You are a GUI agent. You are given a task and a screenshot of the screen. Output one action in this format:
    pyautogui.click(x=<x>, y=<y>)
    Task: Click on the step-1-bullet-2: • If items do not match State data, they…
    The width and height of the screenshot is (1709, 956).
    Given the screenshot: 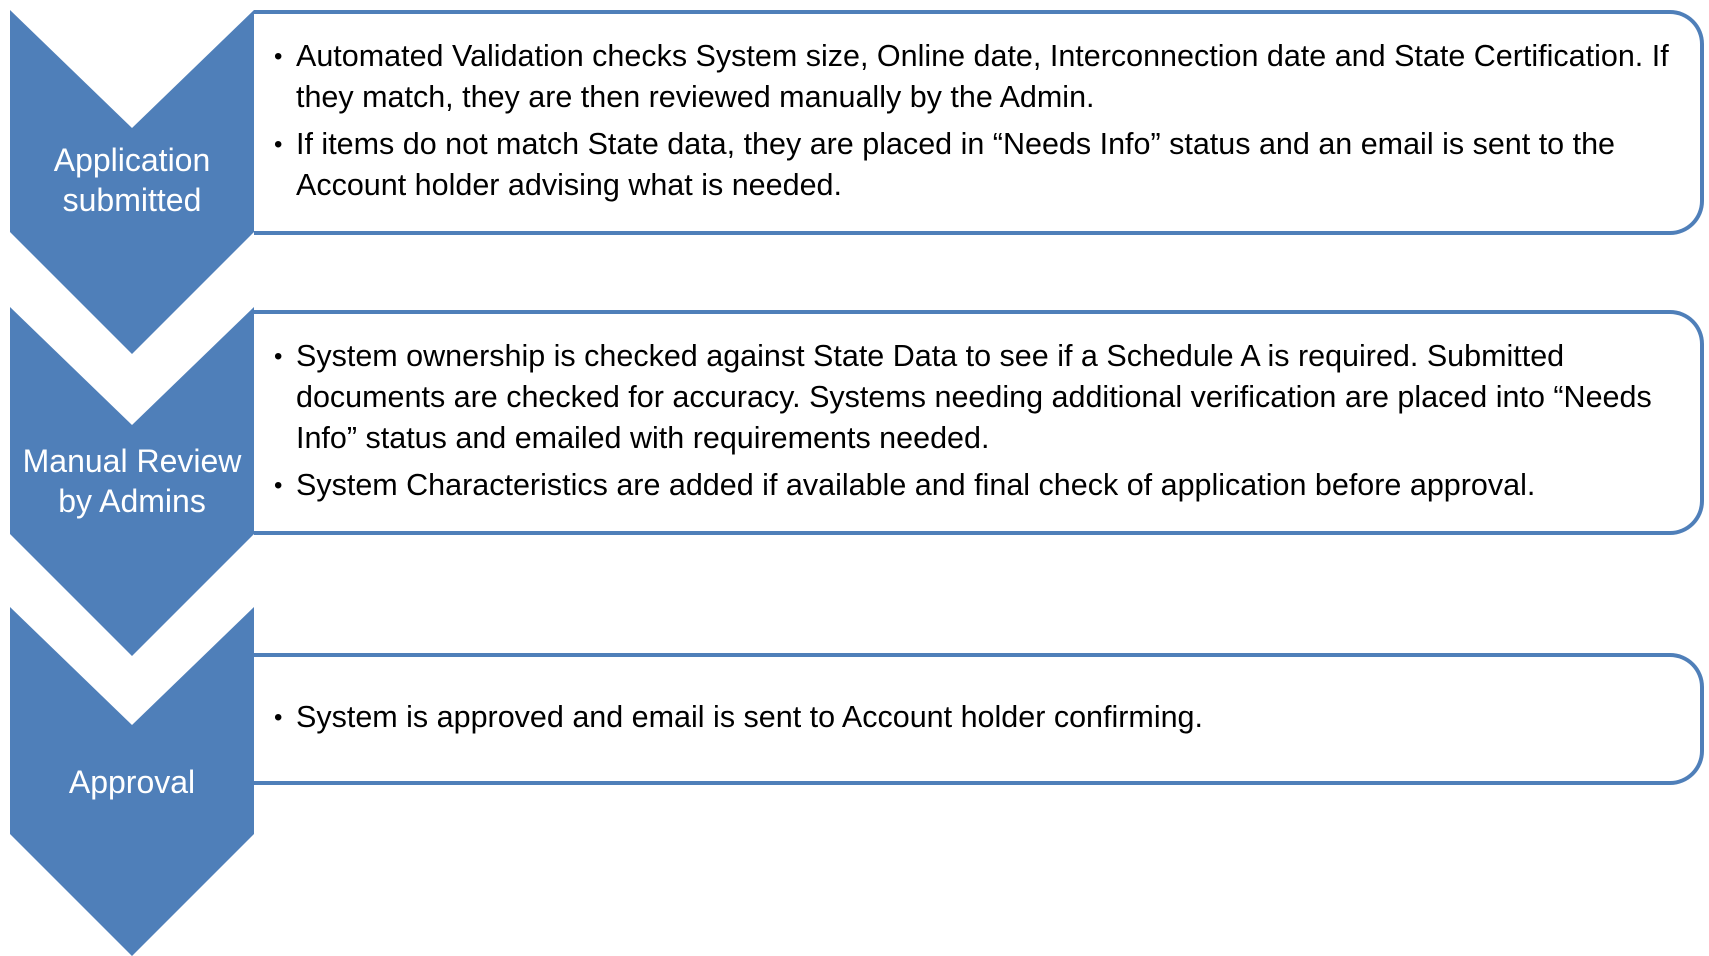 What is the action you would take?
    pyautogui.click(x=981, y=165)
    